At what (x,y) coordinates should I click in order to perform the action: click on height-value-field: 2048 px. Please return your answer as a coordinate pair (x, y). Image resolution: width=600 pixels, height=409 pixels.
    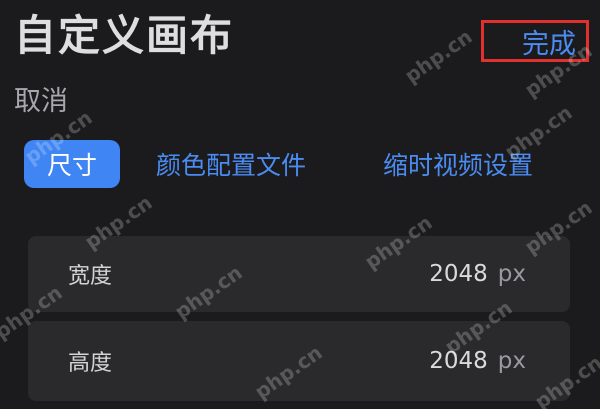
    Looking at the image, I should click on (477, 361).